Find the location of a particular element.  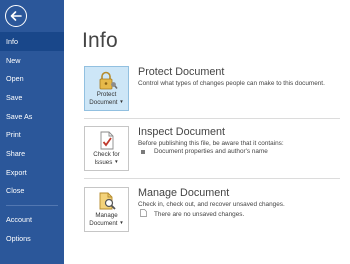

document-magnifier-icon is located at coordinates (107, 201).